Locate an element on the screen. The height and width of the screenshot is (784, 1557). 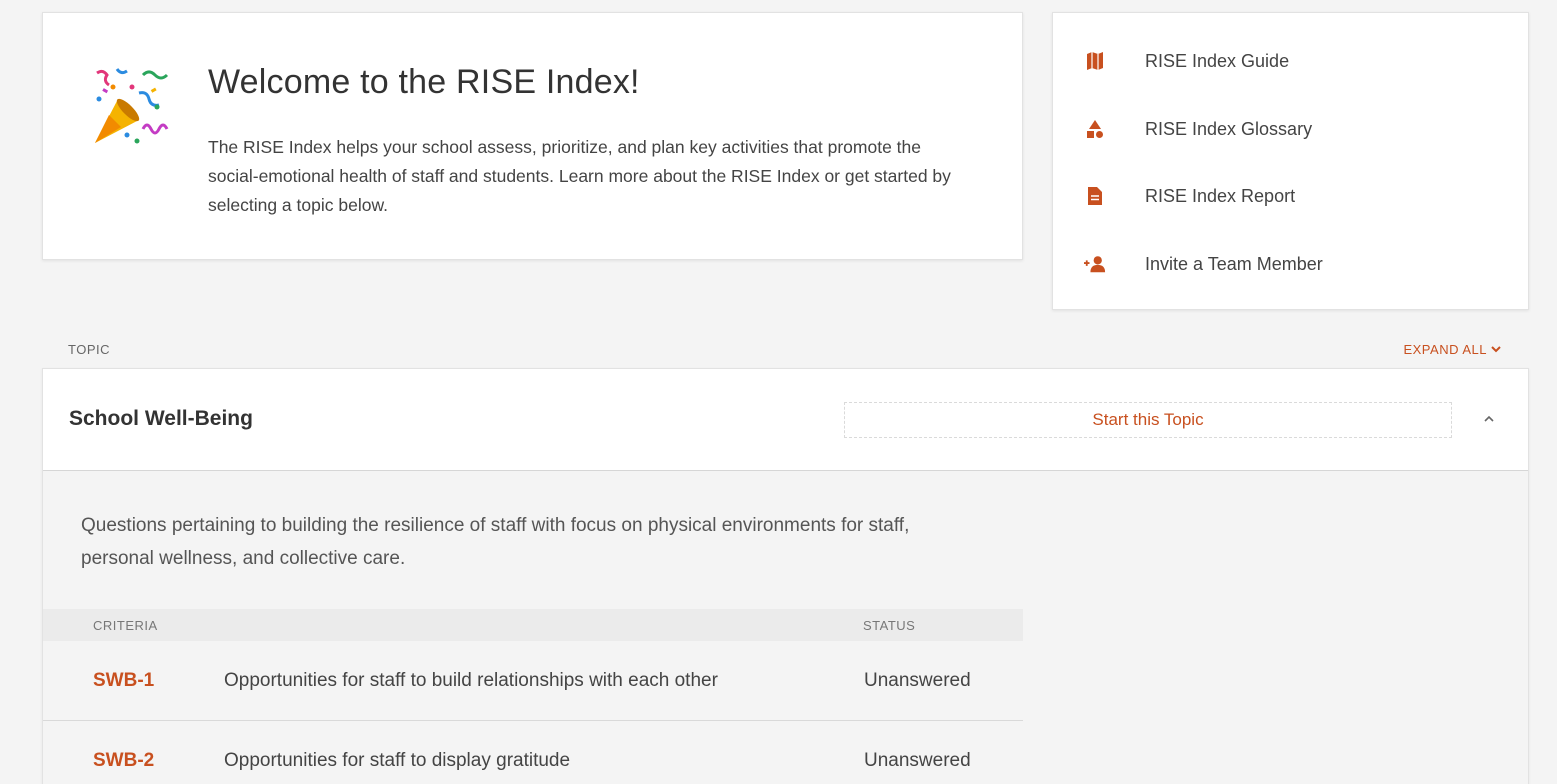
link-rise-index-guide: RISE Index Guide is located at coordinates (1290, 61).